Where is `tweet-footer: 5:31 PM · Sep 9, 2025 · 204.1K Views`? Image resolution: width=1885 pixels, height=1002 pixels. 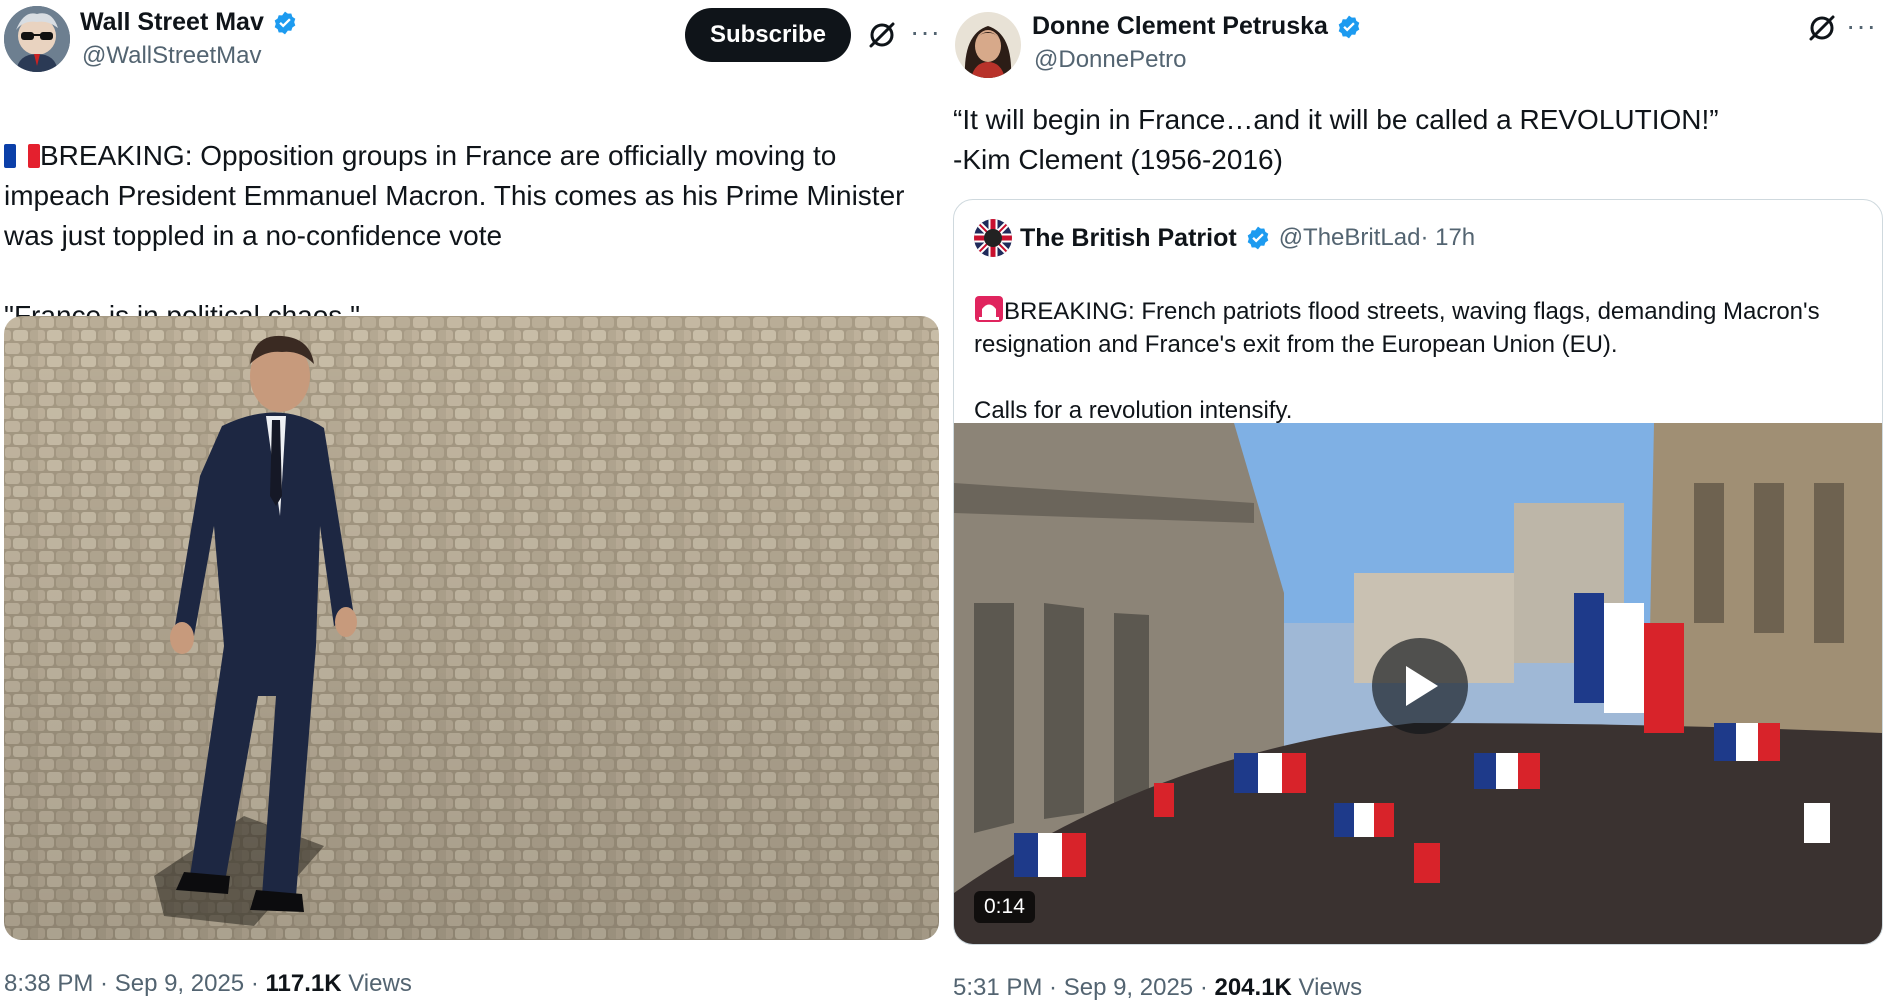 tweet-footer: 5:31 PM · Sep 9, 2025 · 204.1K Views is located at coordinates (1157, 988).